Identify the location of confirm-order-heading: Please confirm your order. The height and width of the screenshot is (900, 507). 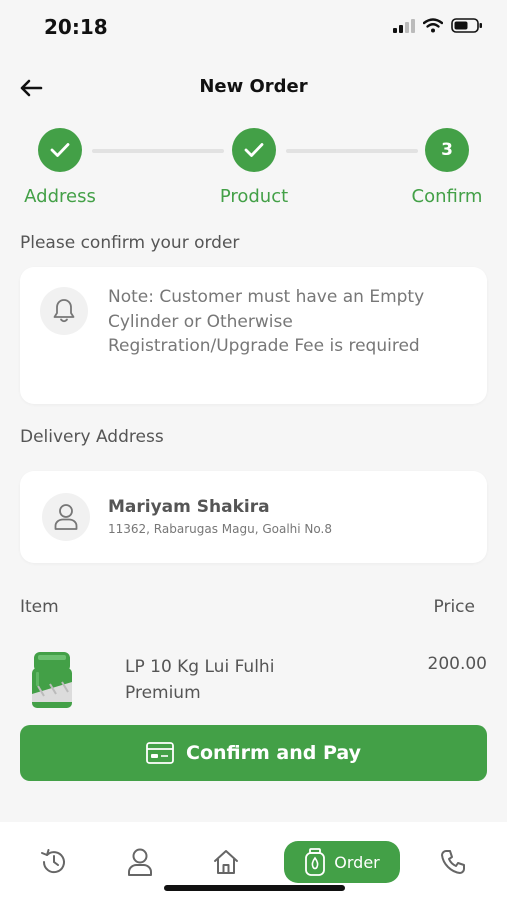
(130, 243).